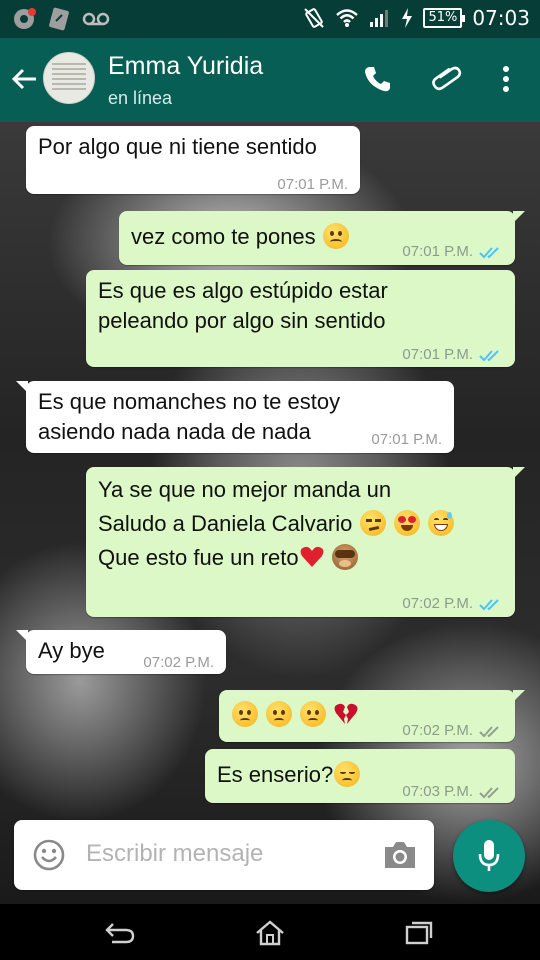 The height and width of the screenshot is (960, 540). I want to click on message-text: vez como te pones, so click(223, 236).